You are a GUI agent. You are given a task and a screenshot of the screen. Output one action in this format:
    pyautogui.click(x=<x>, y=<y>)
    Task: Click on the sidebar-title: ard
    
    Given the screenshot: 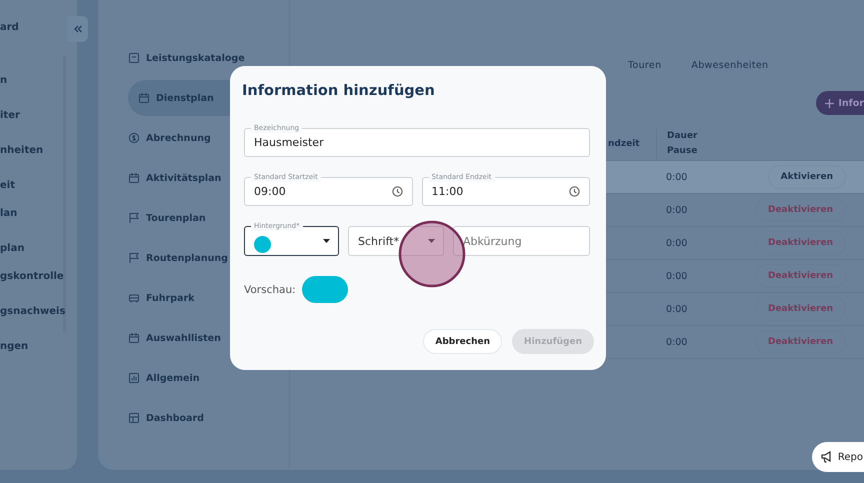 What is the action you would take?
    pyautogui.click(x=9, y=27)
    